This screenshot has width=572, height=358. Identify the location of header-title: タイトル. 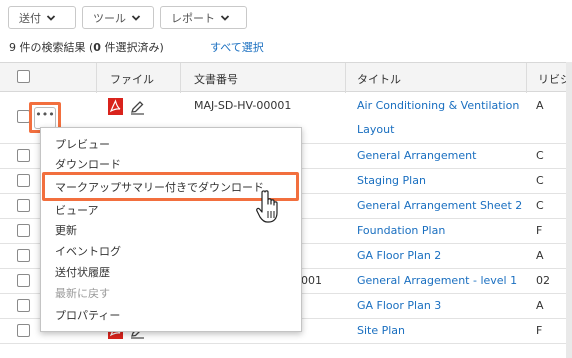
(379, 79).